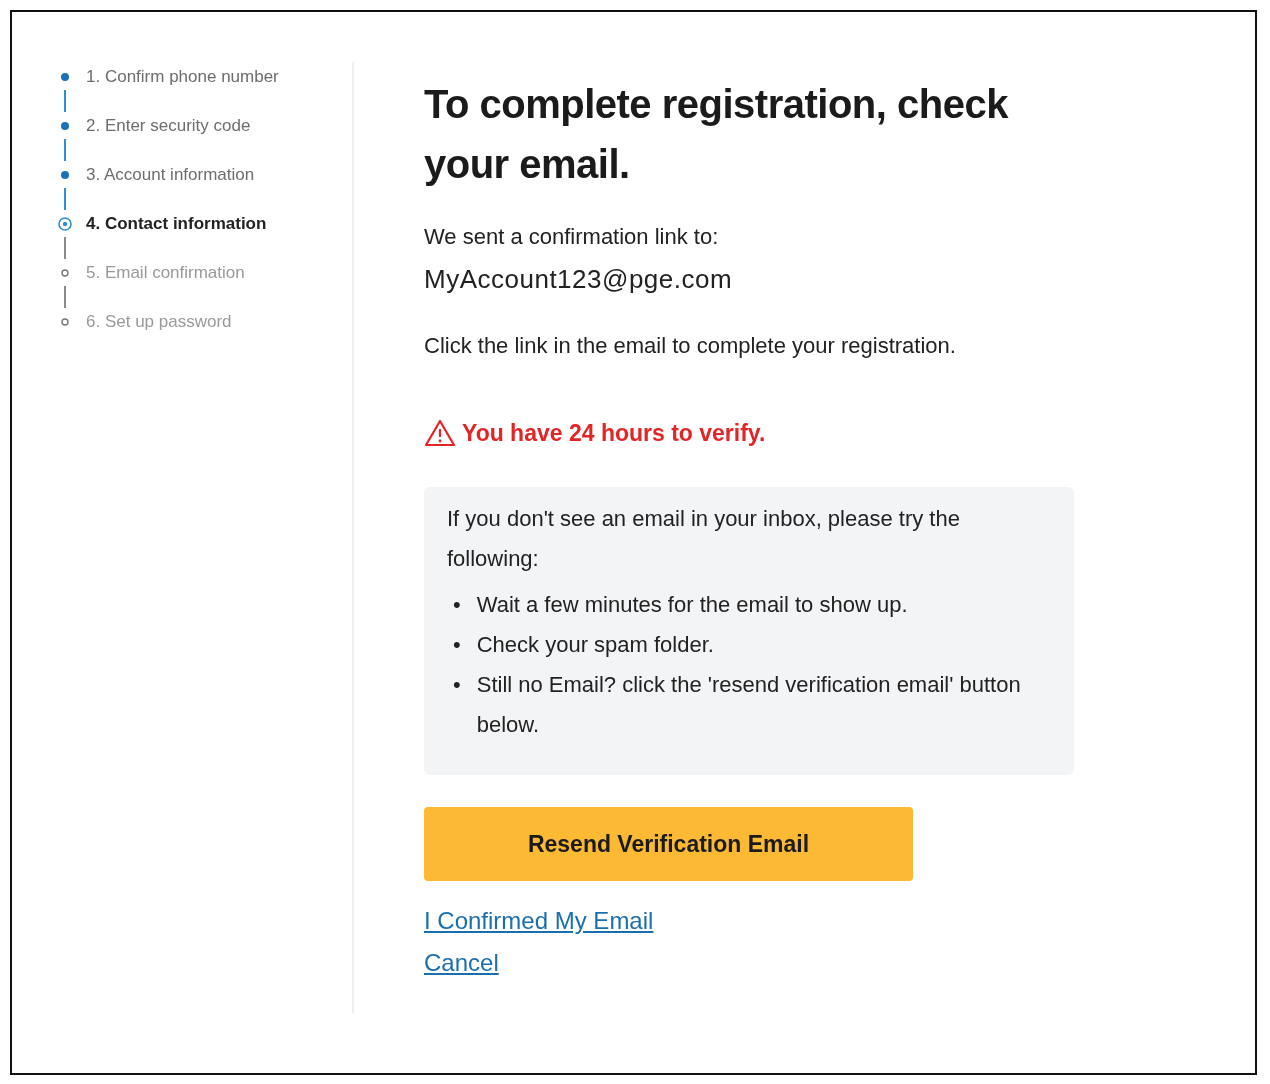 This screenshot has width=1270, height=1084. I want to click on page-title: To complete registration, check your email., so click(717, 134).